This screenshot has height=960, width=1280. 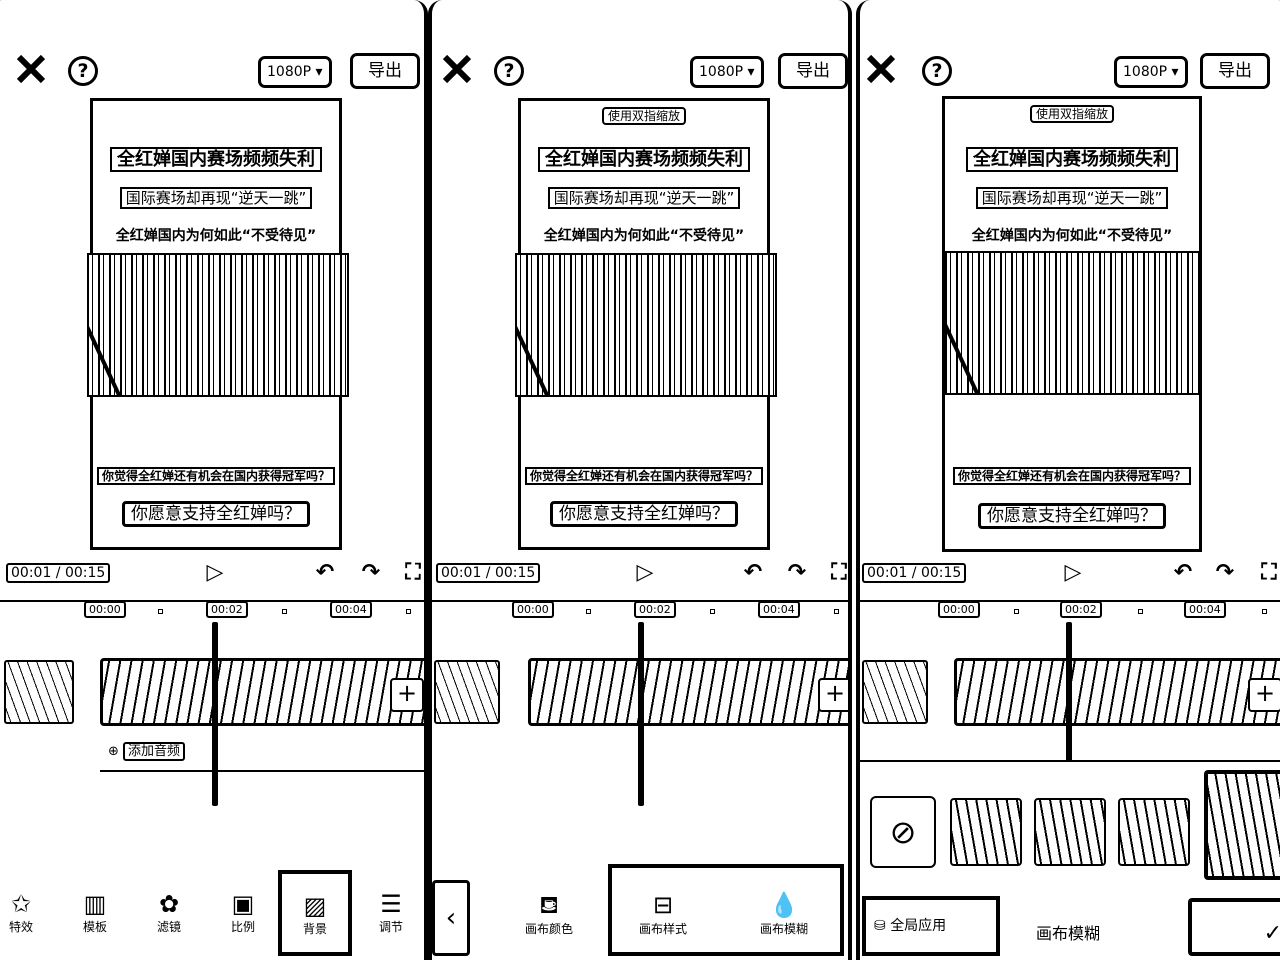 What do you see at coordinates (391, 904) in the screenshot?
I see `adjust-icon: ☰` at bounding box center [391, 904].